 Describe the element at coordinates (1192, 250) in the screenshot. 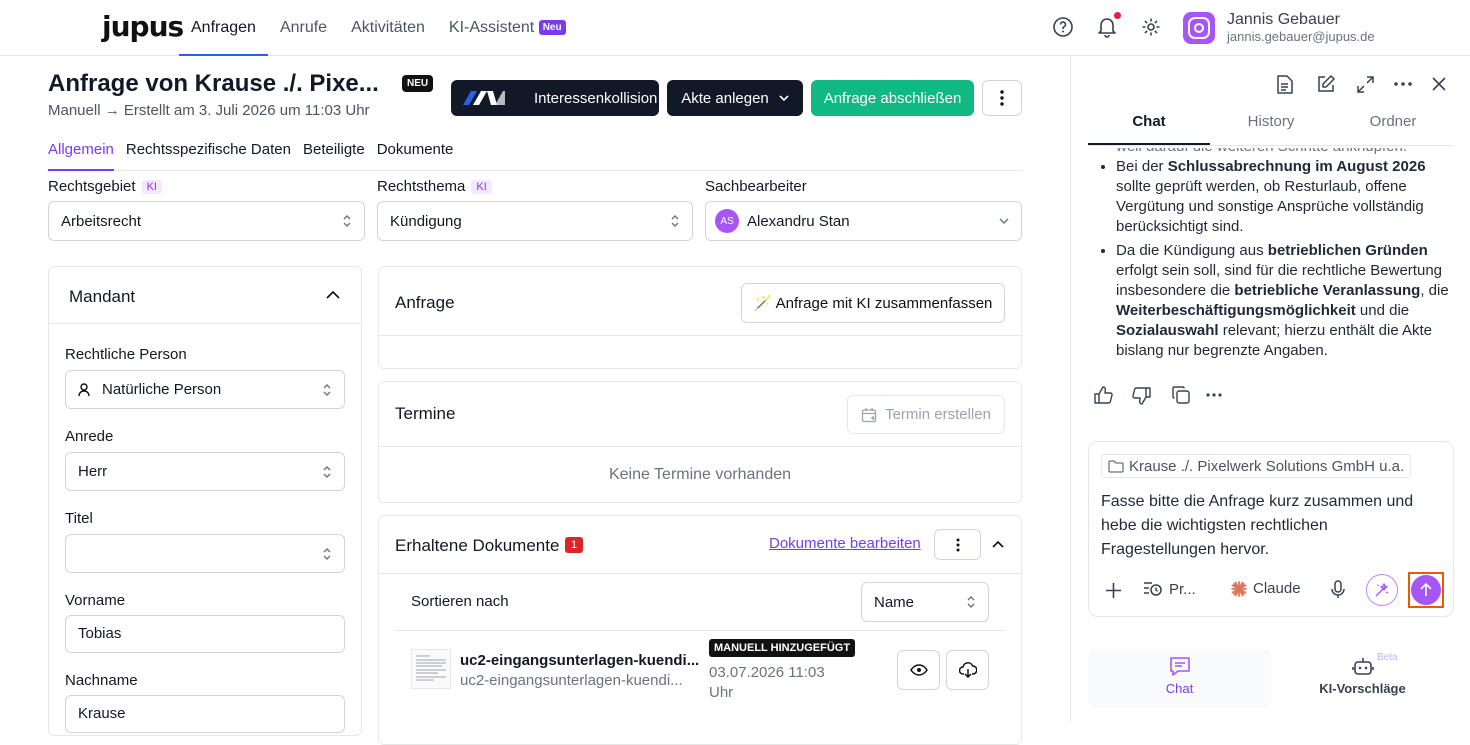

I see `text-segment: Da die Kündigung aus` at that location.